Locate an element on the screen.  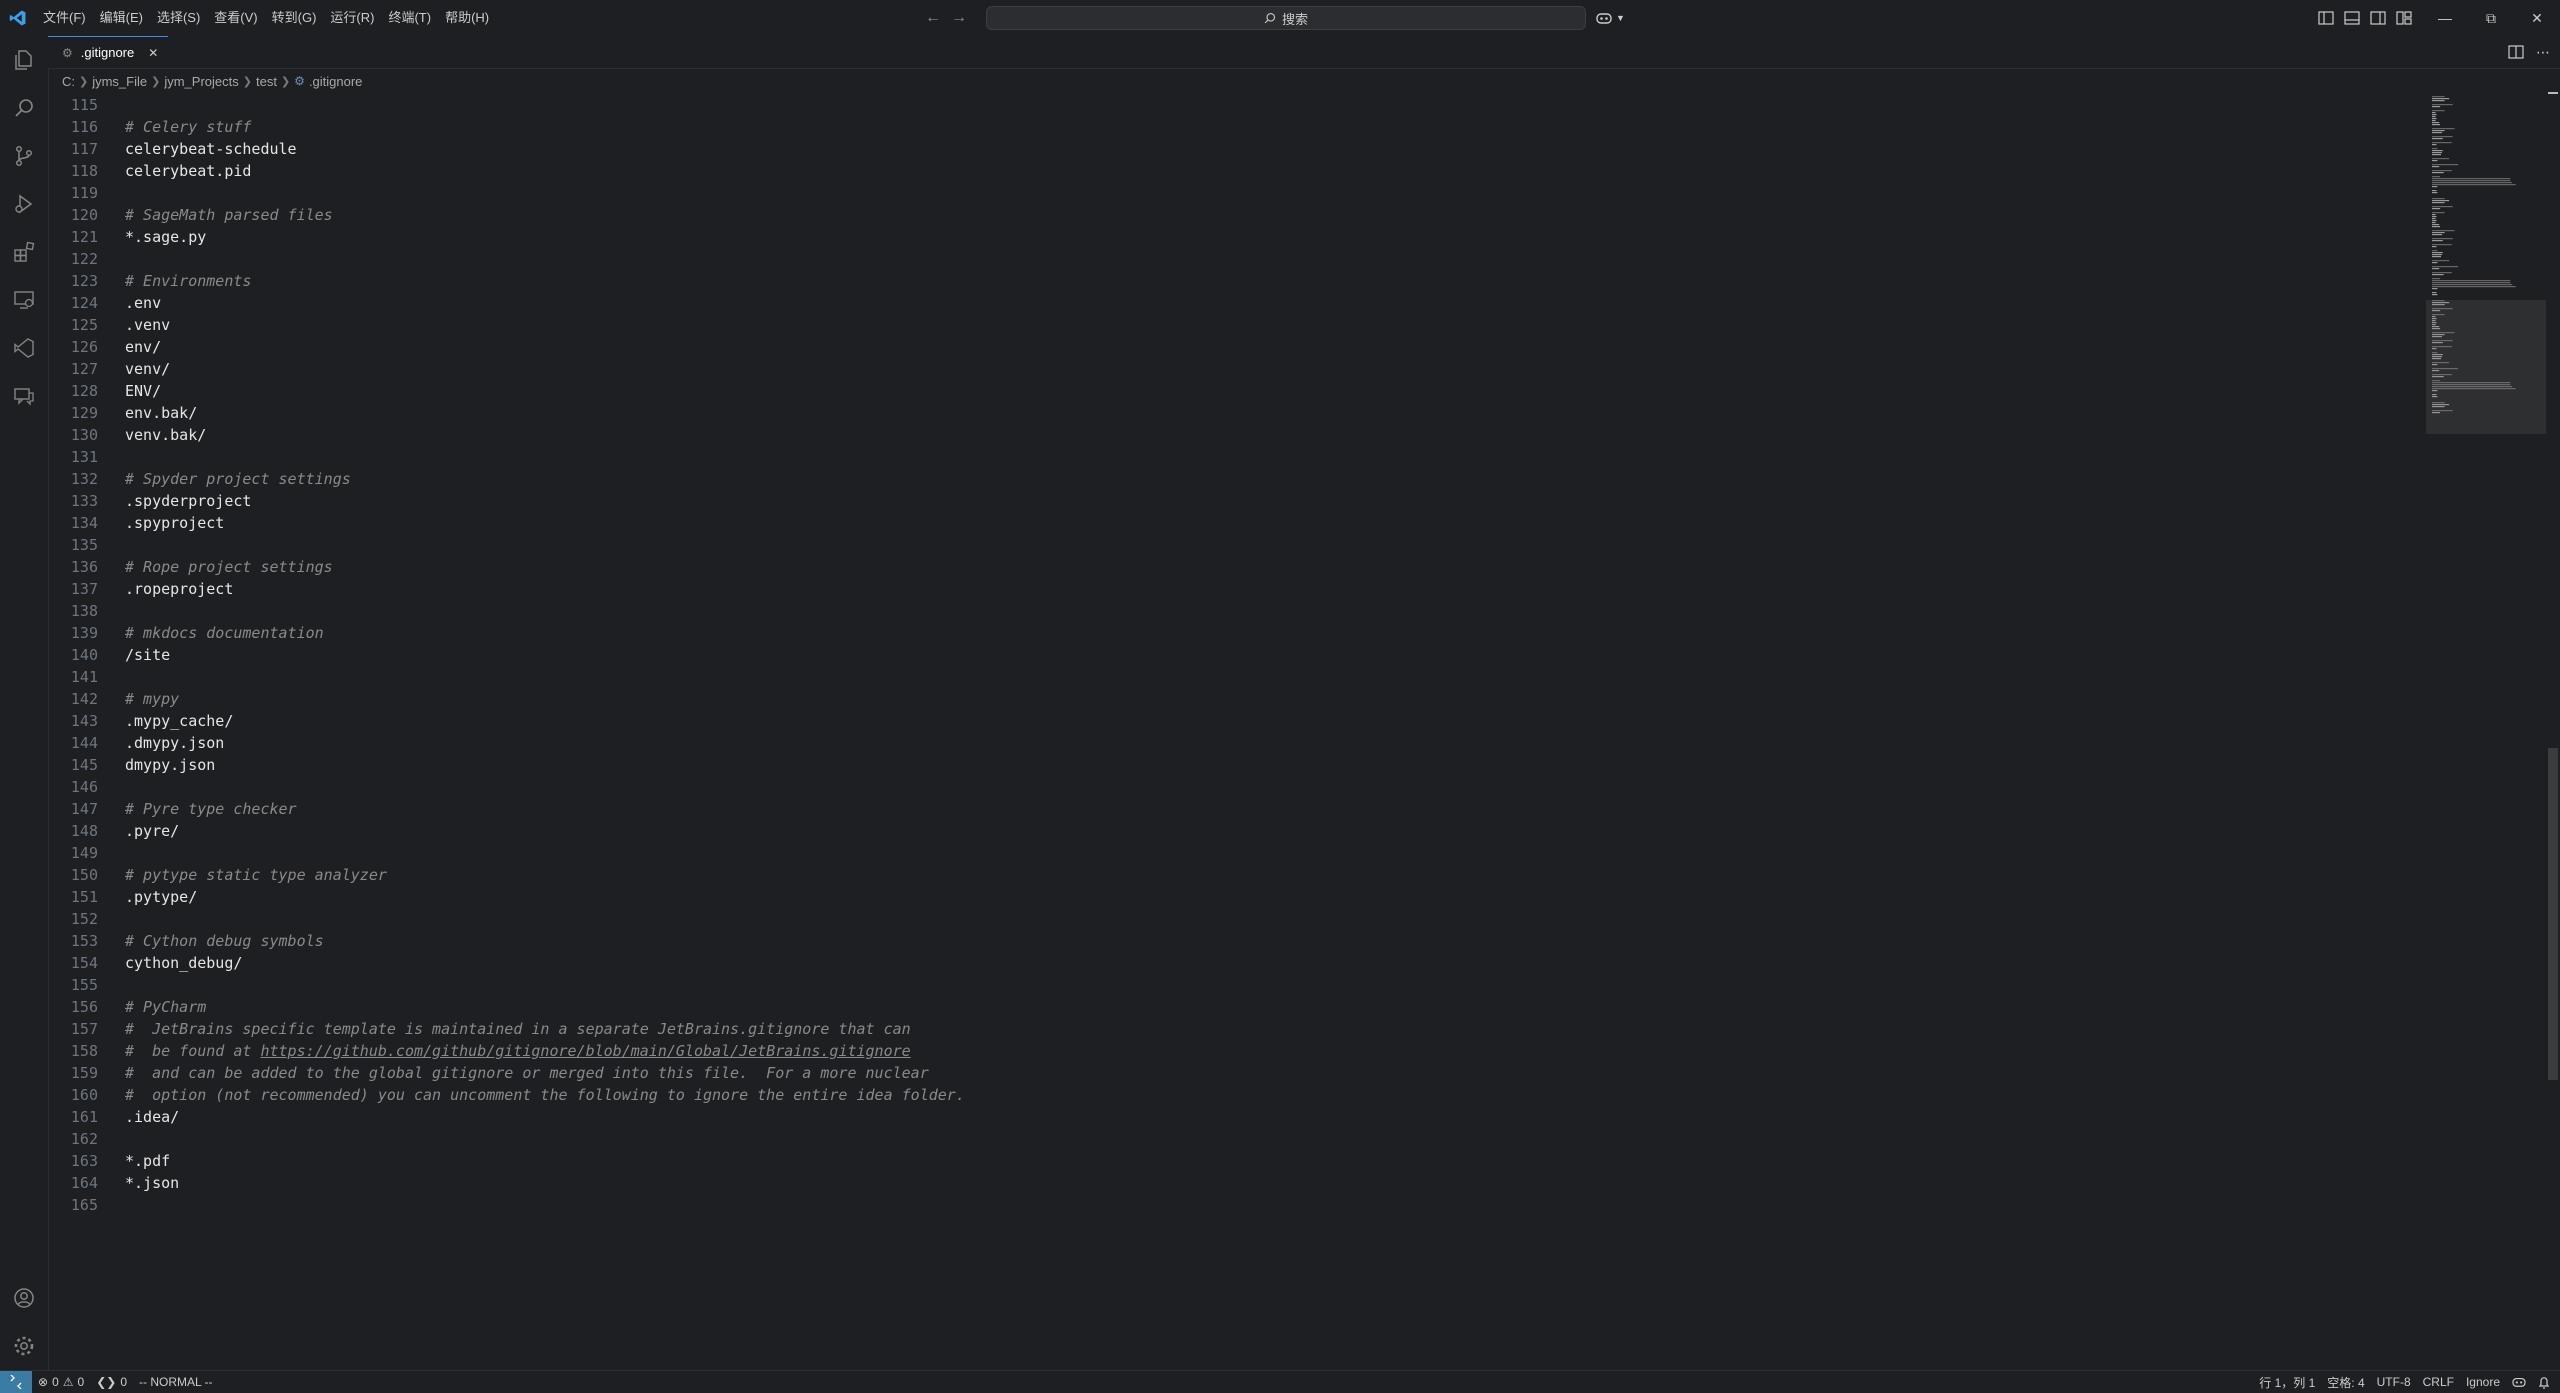
extensions-icon is located at coordinates (24, 252).